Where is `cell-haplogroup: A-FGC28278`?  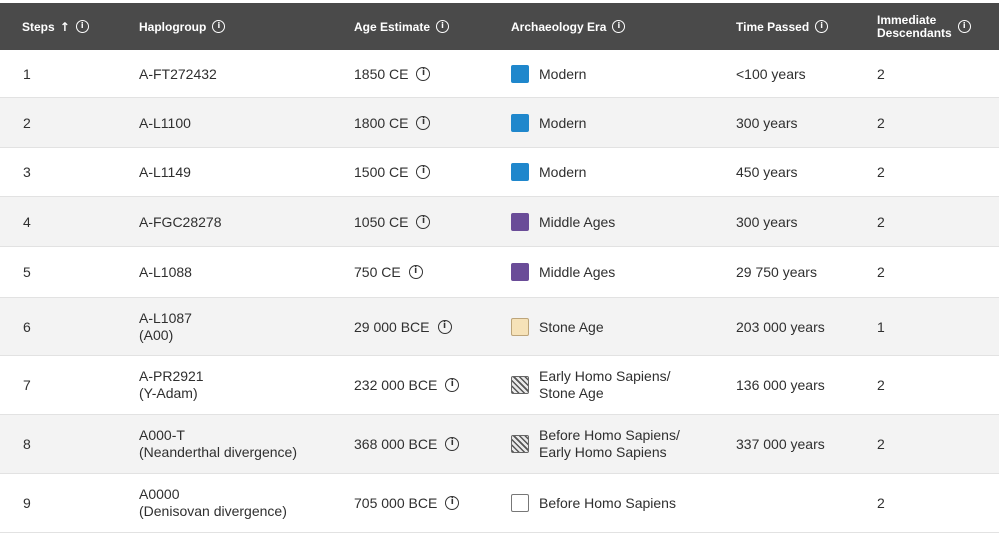
cell-haplogroup: A-FGC28278 is located at coordinates (180, 221).